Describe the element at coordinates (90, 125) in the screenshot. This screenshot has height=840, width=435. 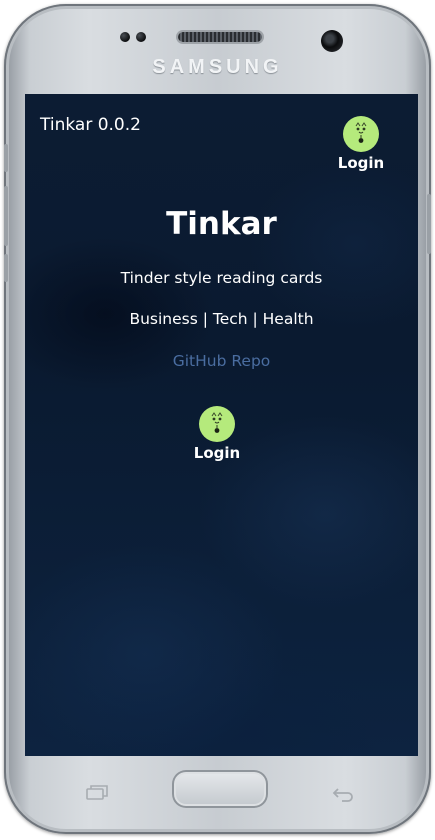
I see `app-version-label: Tinkar 0.0.2` at that location.